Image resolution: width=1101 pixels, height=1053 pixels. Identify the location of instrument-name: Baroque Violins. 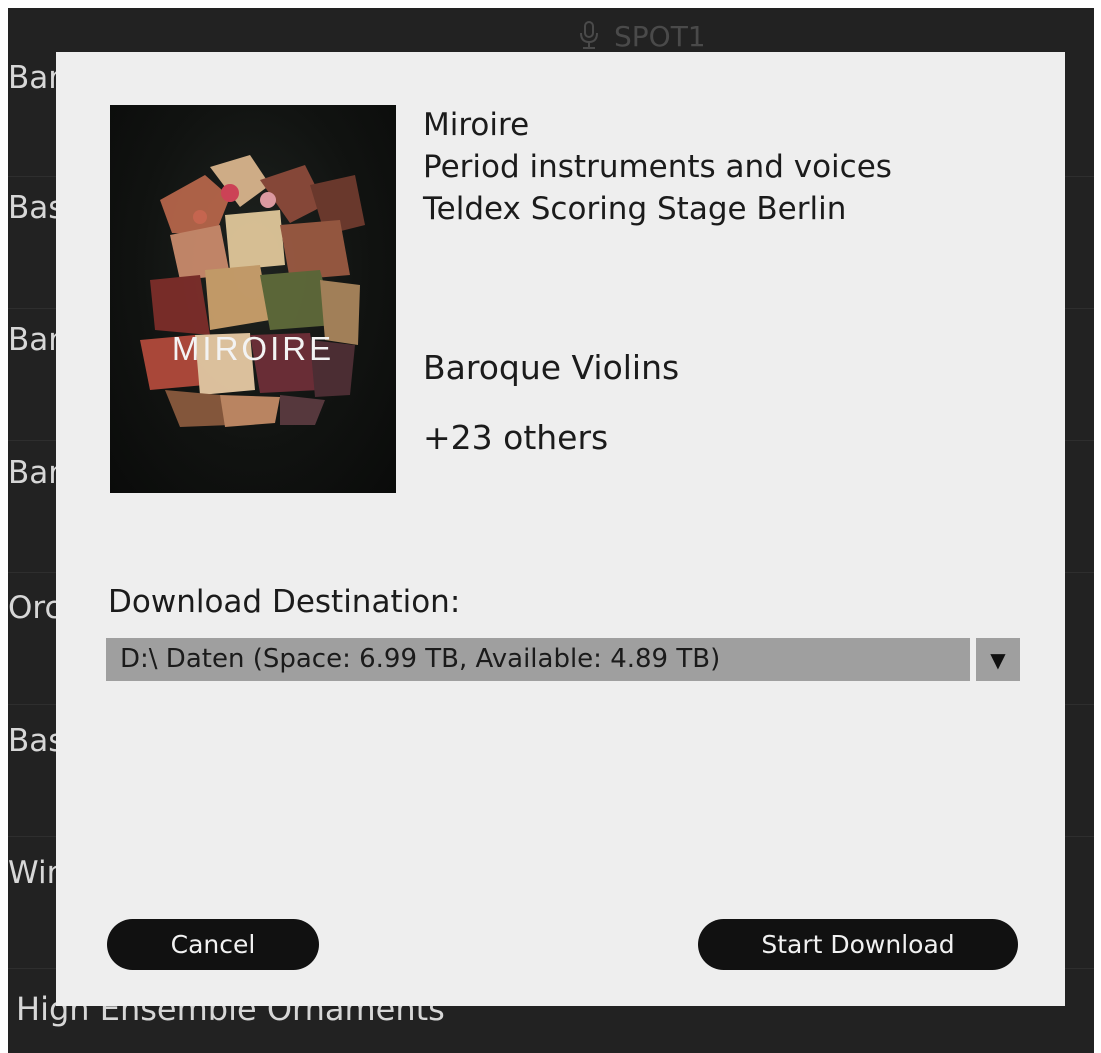
(551, 367).